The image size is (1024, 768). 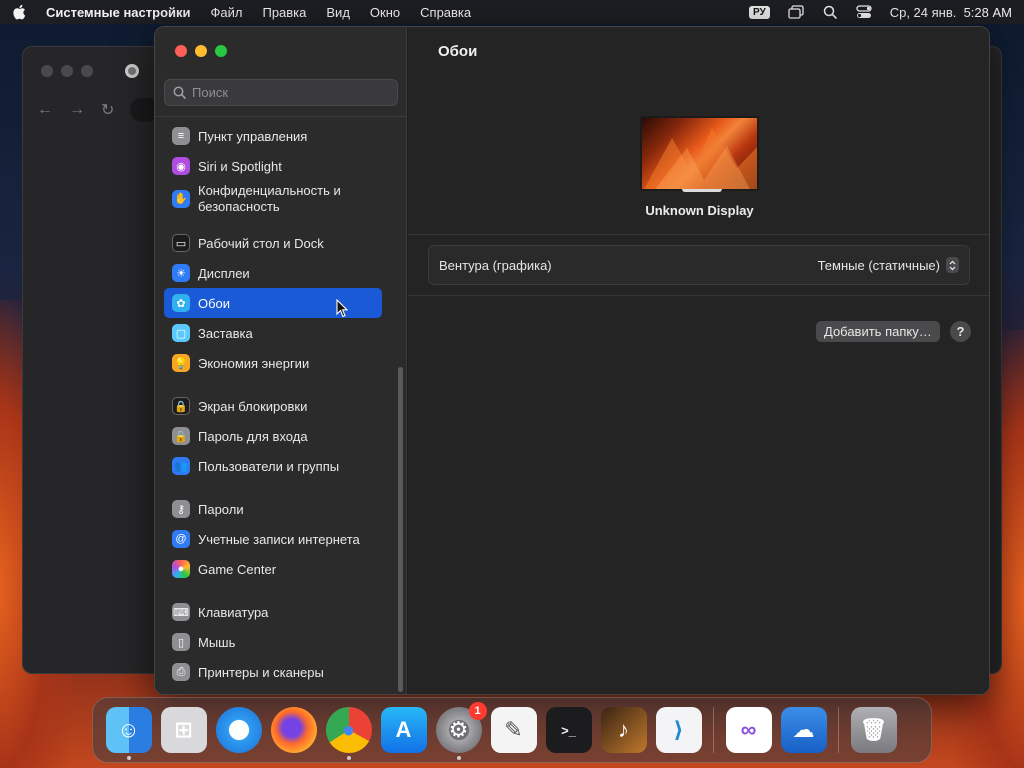 I want to click on sidebar-item-label: Game Center, so click(x=237, y=569).